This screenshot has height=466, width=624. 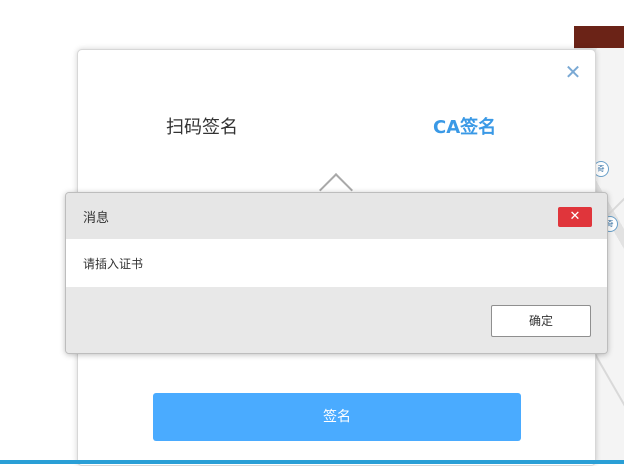 I want to click on close-icon: ✕, so click(x=573, y=72).